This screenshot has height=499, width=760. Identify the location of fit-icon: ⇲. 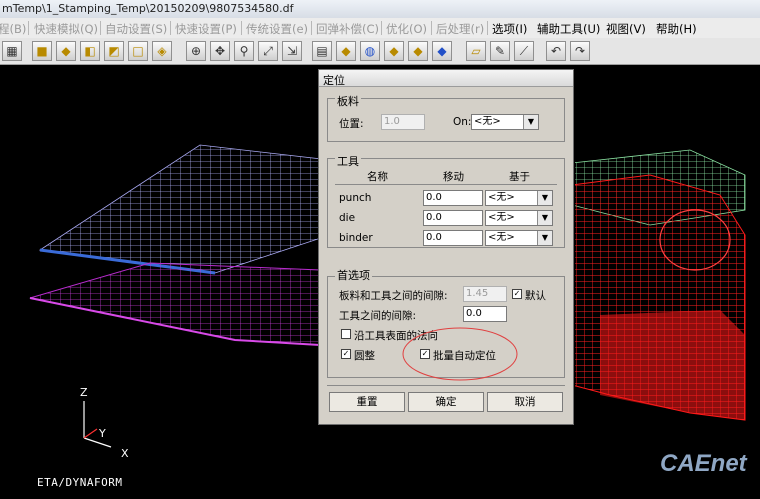
(292, 51).